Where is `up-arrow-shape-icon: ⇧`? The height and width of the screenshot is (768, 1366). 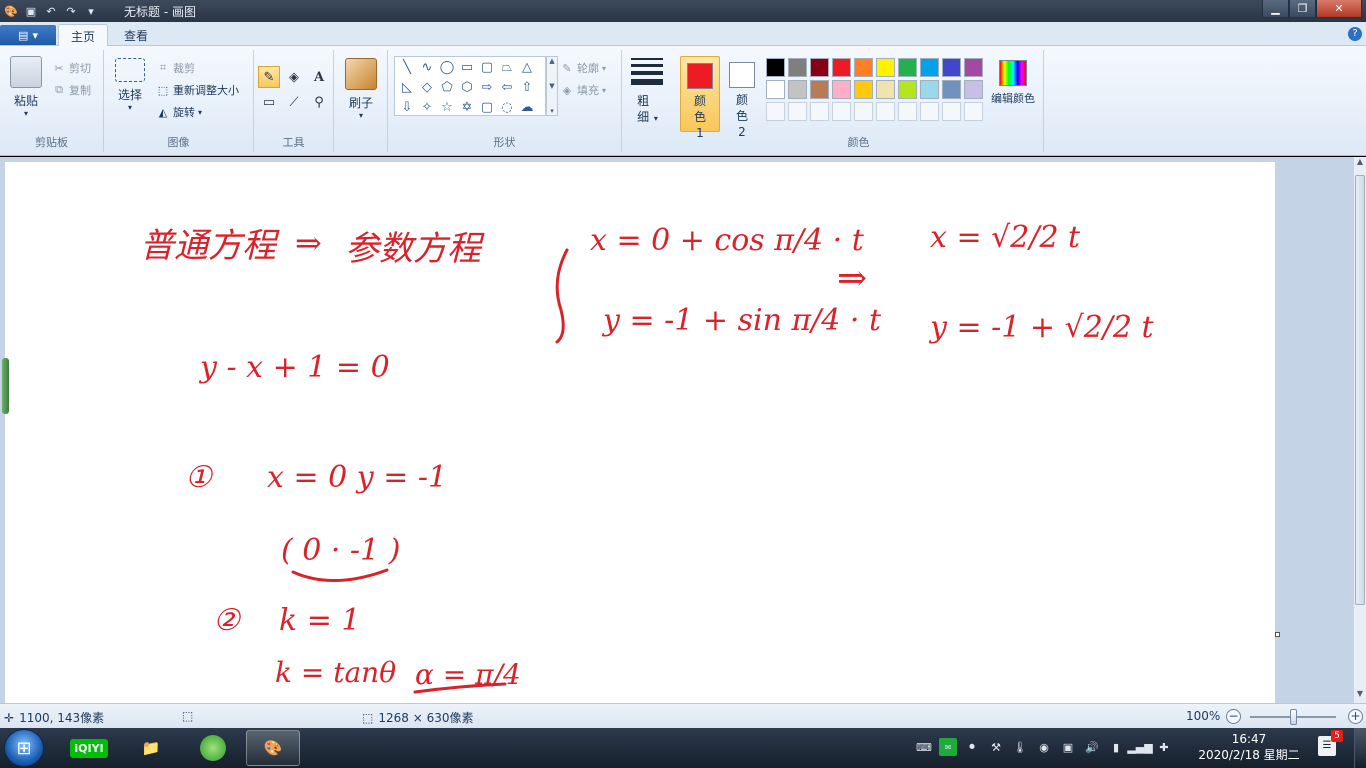 up-arrow-shape-icon: ⇧ is located at coordinates (527, 87).